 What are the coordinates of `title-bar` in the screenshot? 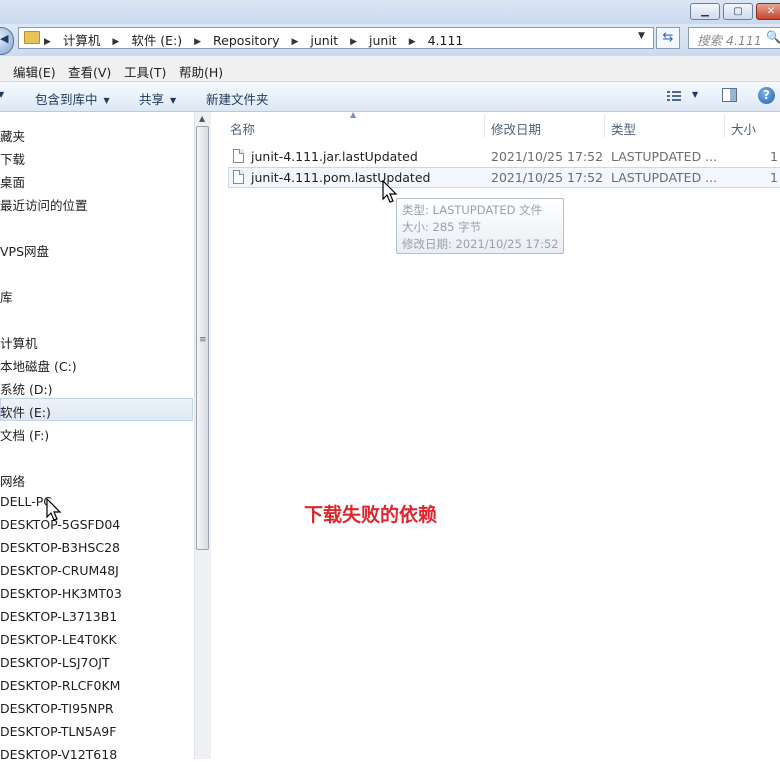 It's located at (390, 12).